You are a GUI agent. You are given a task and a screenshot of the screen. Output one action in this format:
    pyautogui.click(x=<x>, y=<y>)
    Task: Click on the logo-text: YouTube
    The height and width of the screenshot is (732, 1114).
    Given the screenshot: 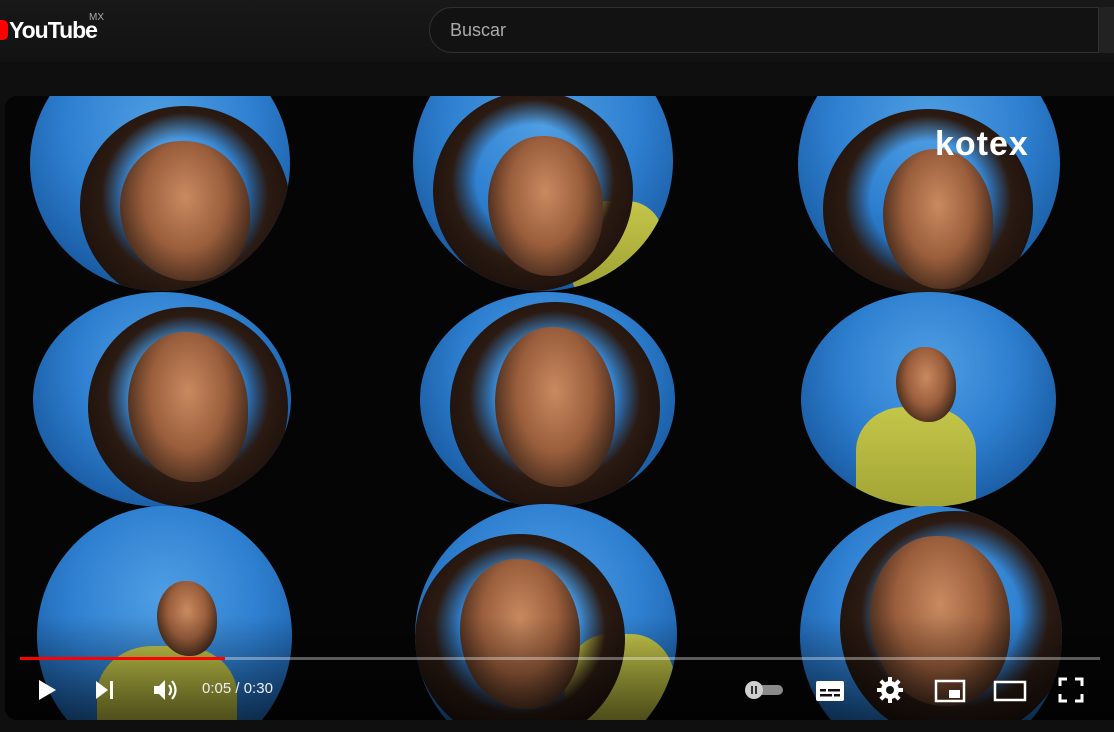 What is the action you would take?
    pyautogui.click(x=53, y=29)
    